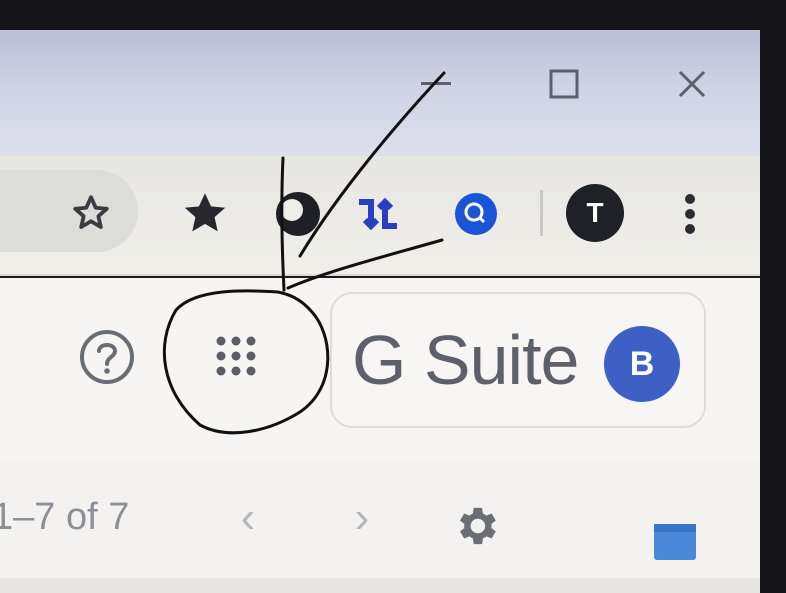  I want to click on window-bottom-edge, so click(381, 585).